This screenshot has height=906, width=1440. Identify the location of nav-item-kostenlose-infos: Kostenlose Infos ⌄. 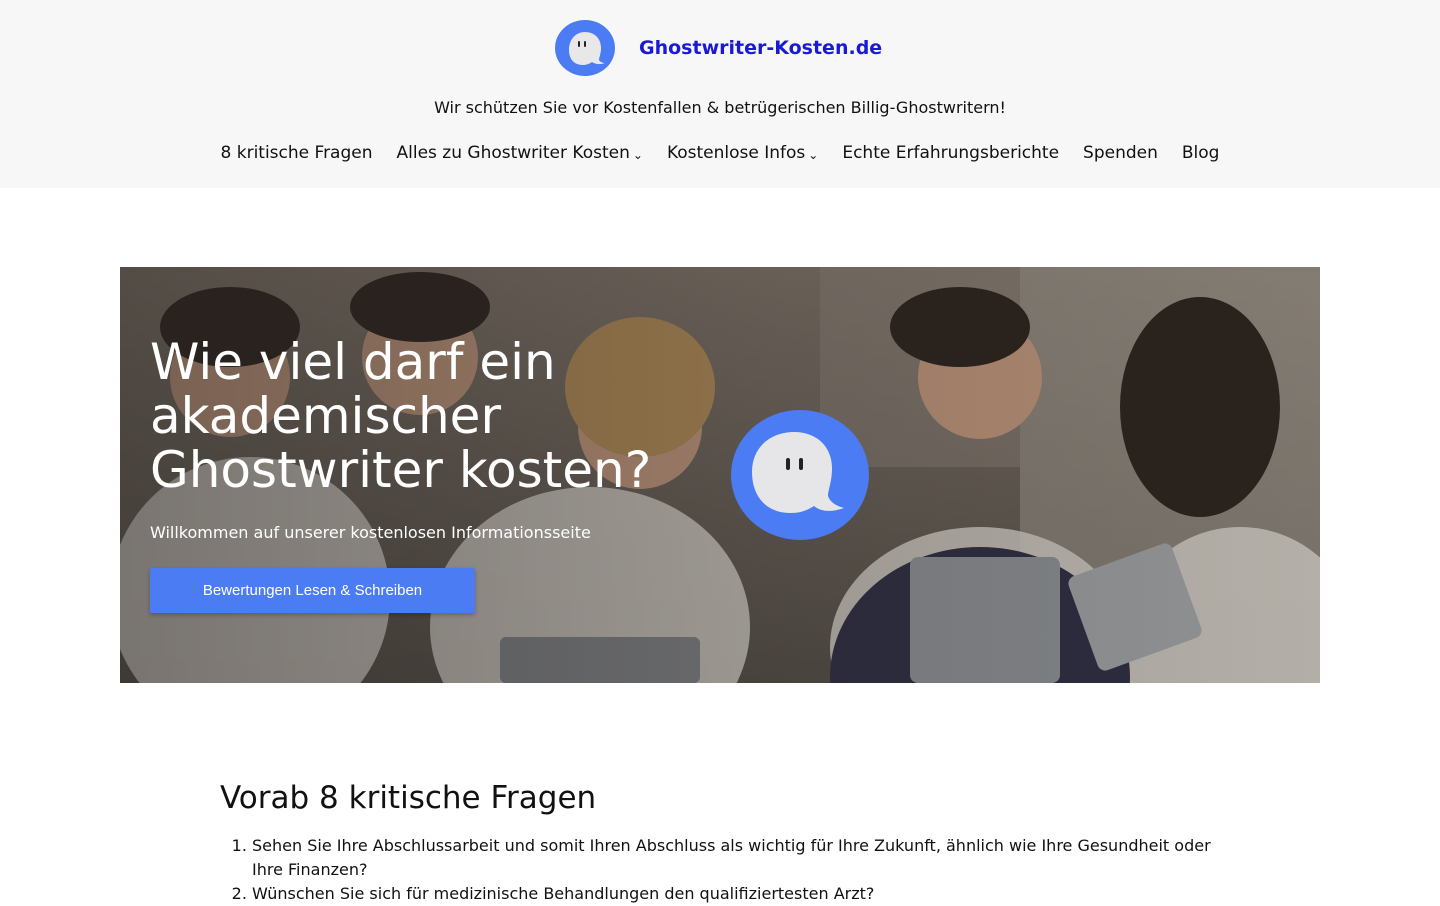
(742, 153).